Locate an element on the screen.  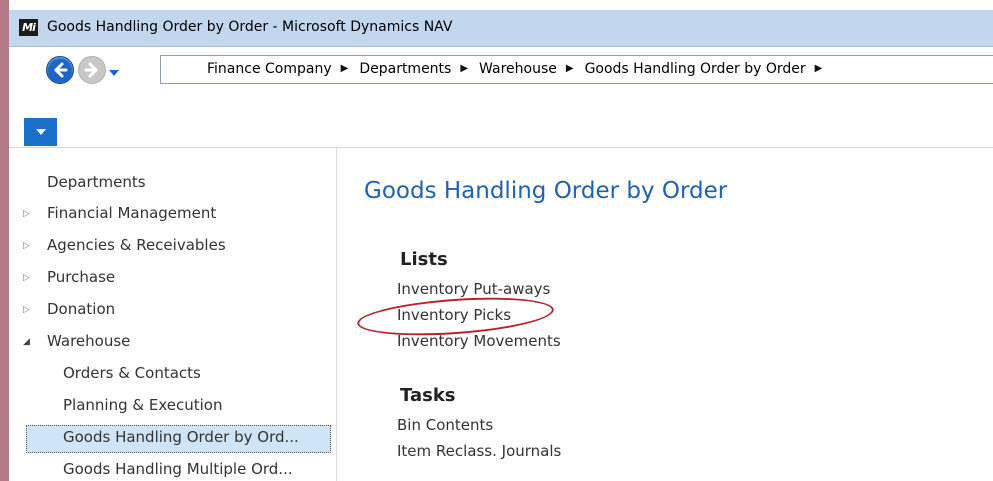
sidebar-item-departments: Departments is located at coordinates (96, 182).